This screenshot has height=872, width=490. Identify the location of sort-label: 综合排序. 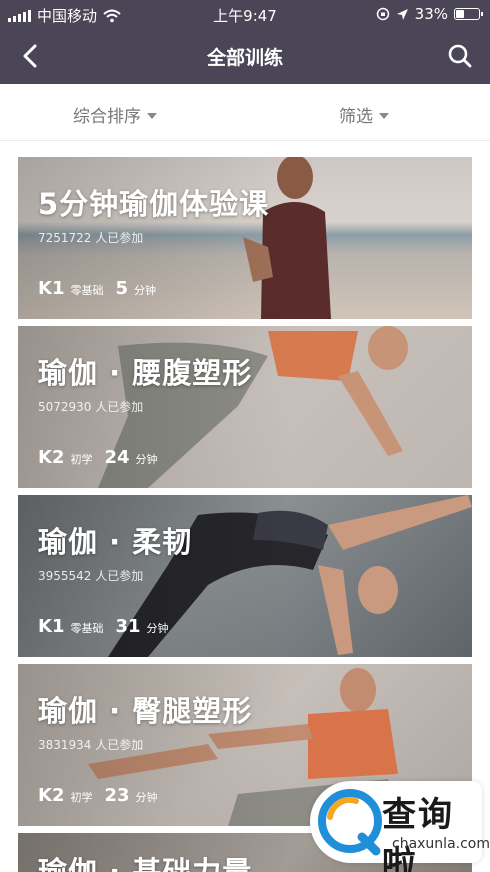
(107, 117).